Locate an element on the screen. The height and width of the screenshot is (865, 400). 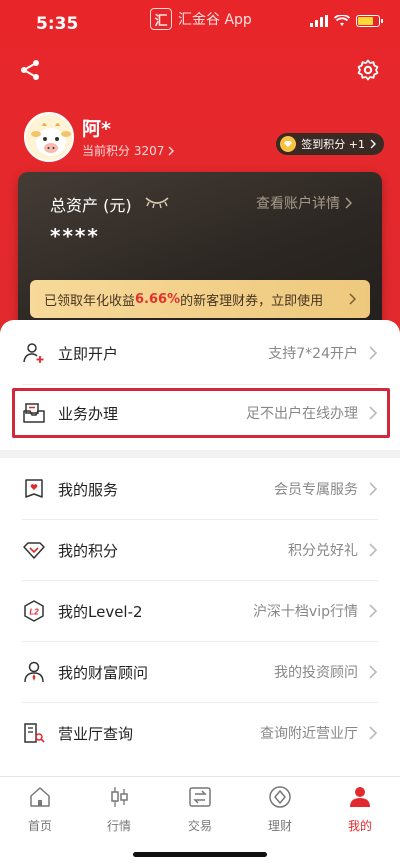
points-label: 当前积分 3207 is located at coordinates (123, 151).